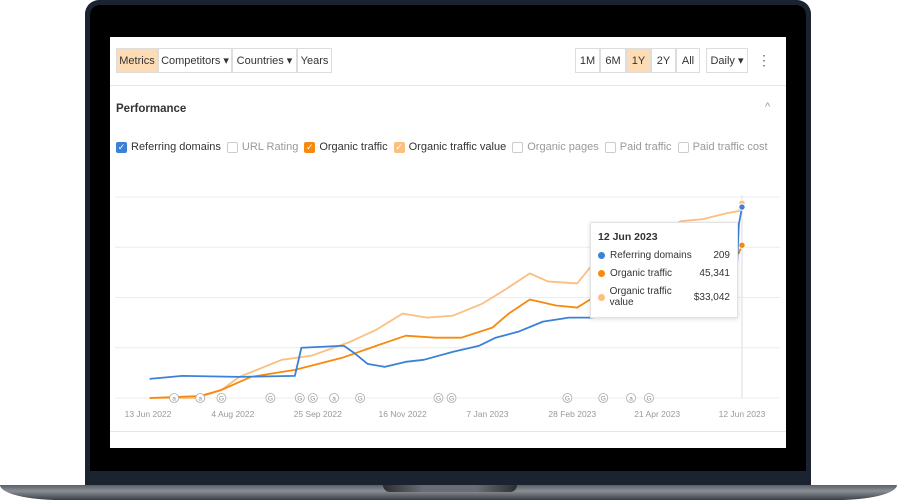  What do you see at coordinates (148, 414) in the screenshot?
I see `x-tick-label: 13 Jun 2022` at bounding box center [148, 414].